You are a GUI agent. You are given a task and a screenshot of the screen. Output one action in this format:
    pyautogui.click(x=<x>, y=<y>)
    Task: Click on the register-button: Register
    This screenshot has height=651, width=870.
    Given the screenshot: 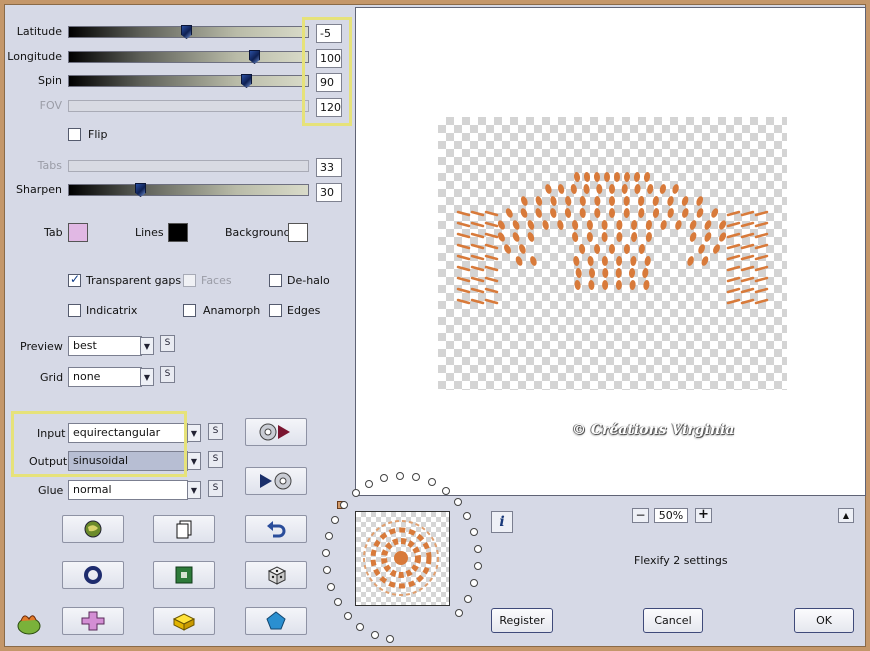 What is the action you would take?
    pyautogui.click(x=522, y=620)
    